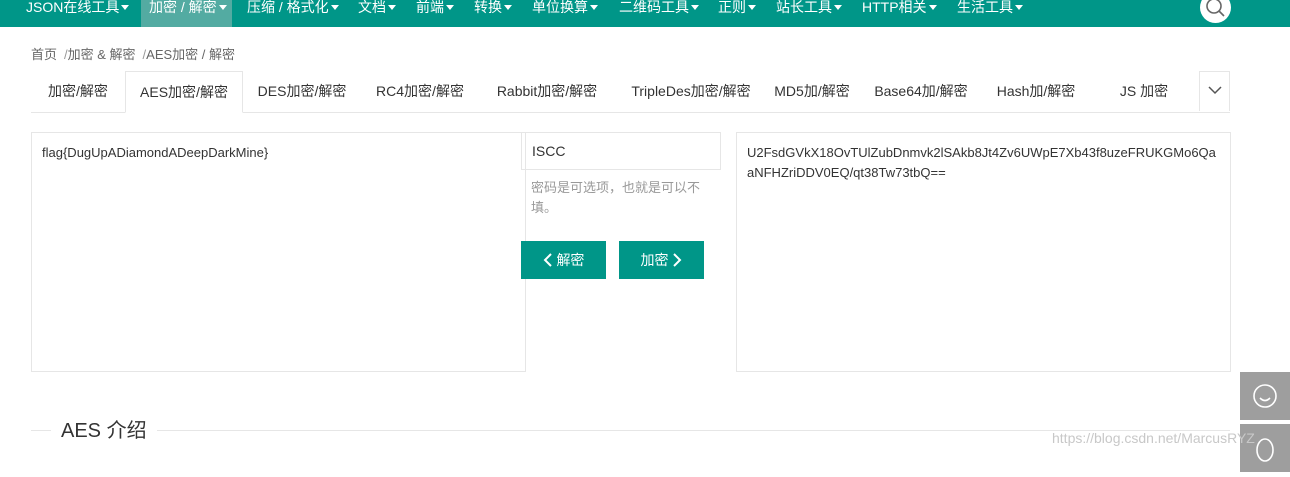  Describe the element at coordinates (1036, 91) in the screenshot. I see `tab-hash: Hash加/解密` at that location.